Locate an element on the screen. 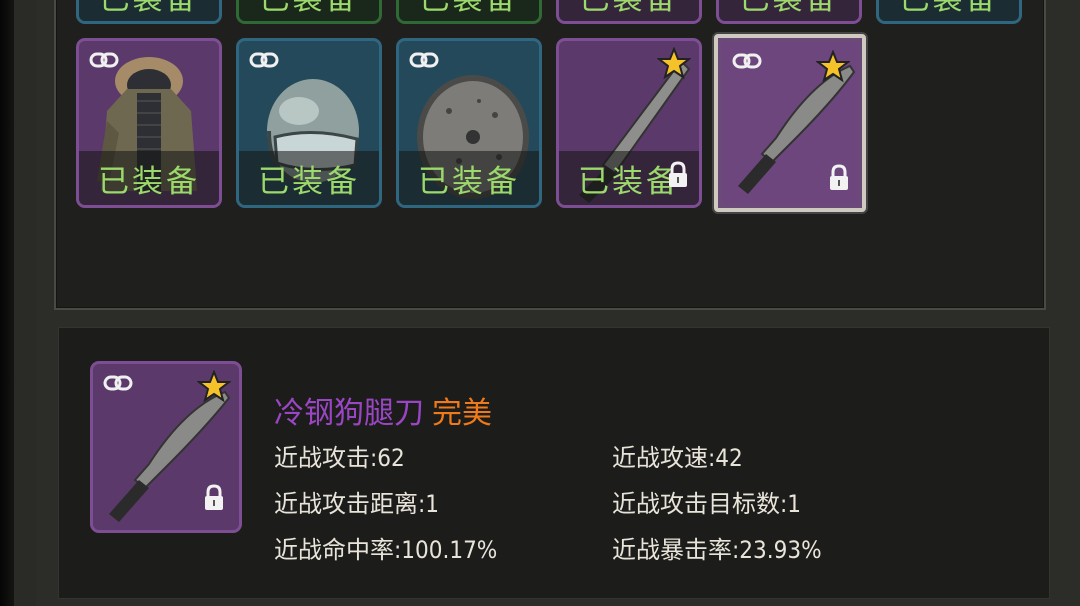  inventory-slot-top-3: 已装备 is located at coordinates (469, 12).